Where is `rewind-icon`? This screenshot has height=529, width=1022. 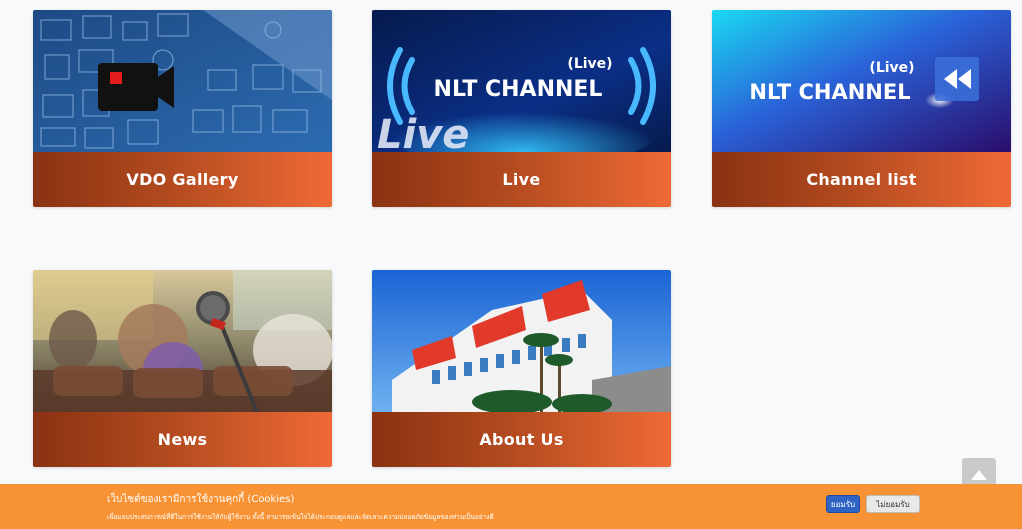 rewind-icon is located at coordinates (957, 79).